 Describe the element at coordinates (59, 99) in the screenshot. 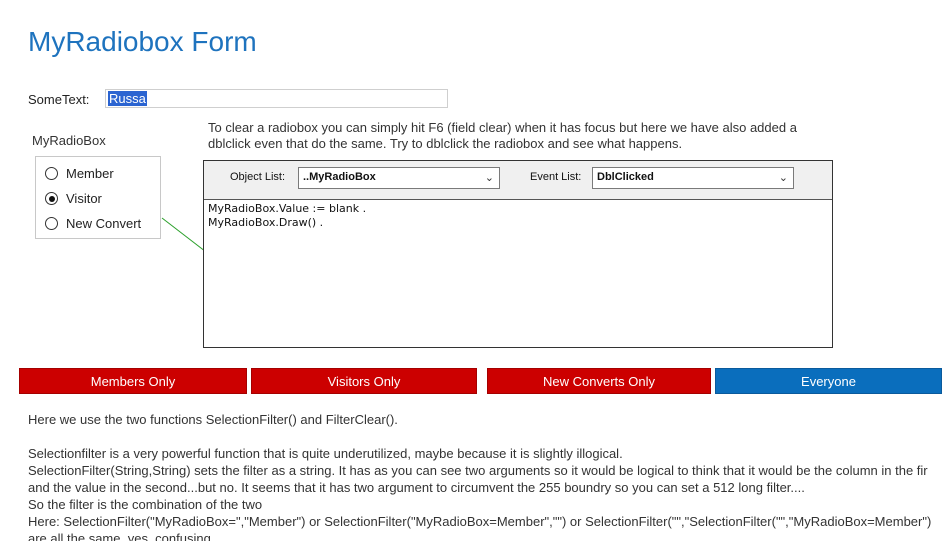

I see `sometext-label: SomeText:` at that location.